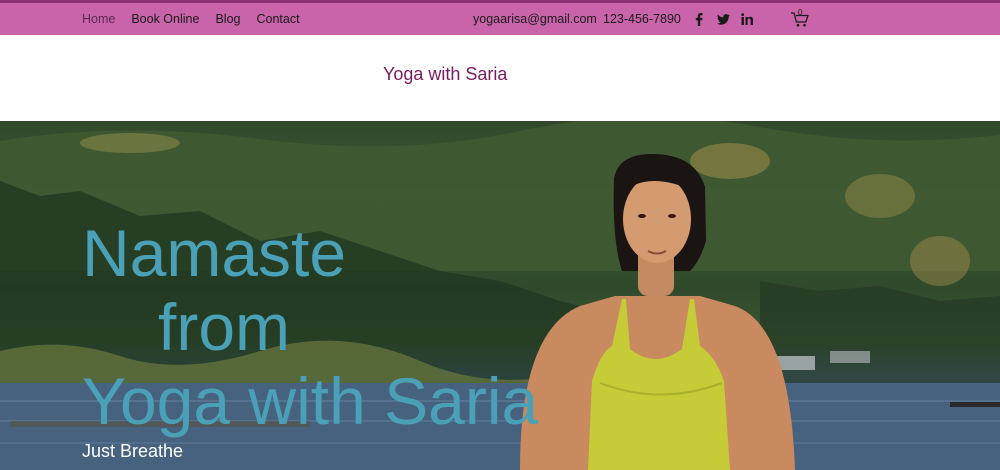  I want to click on nav-blog: Blog, so click(227, 19).